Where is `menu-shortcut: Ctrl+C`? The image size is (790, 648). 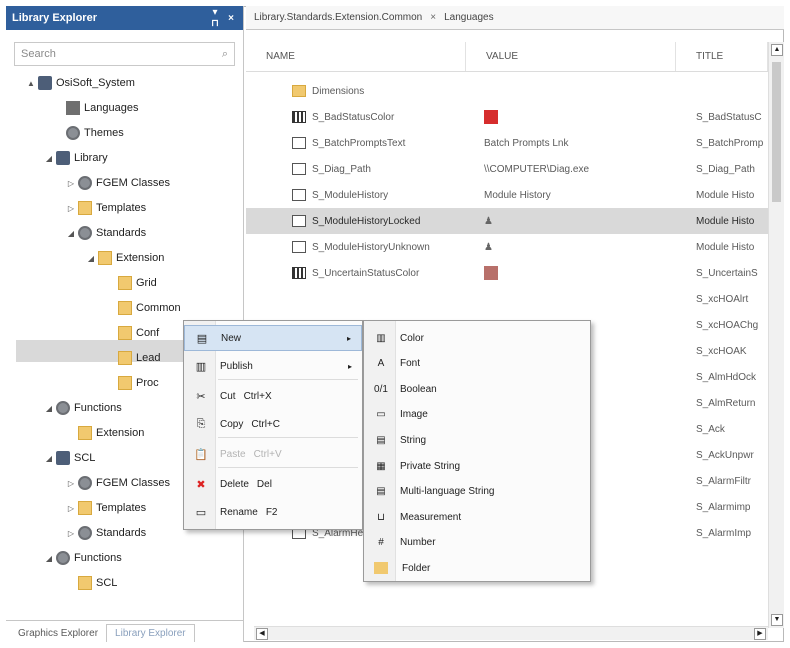
menu-shortcut: Ctrl+C is located at coordinates (265, 424).